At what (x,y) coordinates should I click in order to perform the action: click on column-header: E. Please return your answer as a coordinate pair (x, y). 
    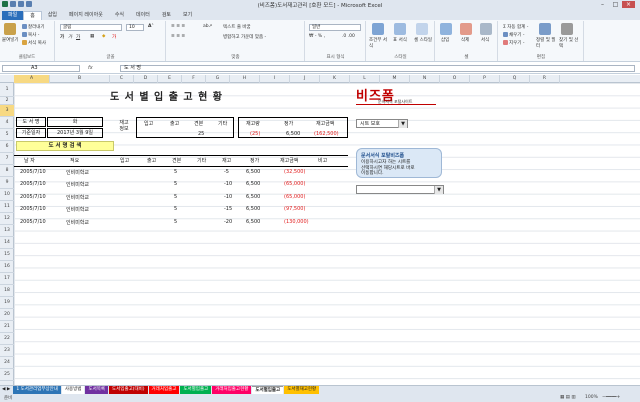
    Looking at the image, I should click on (170, 79).